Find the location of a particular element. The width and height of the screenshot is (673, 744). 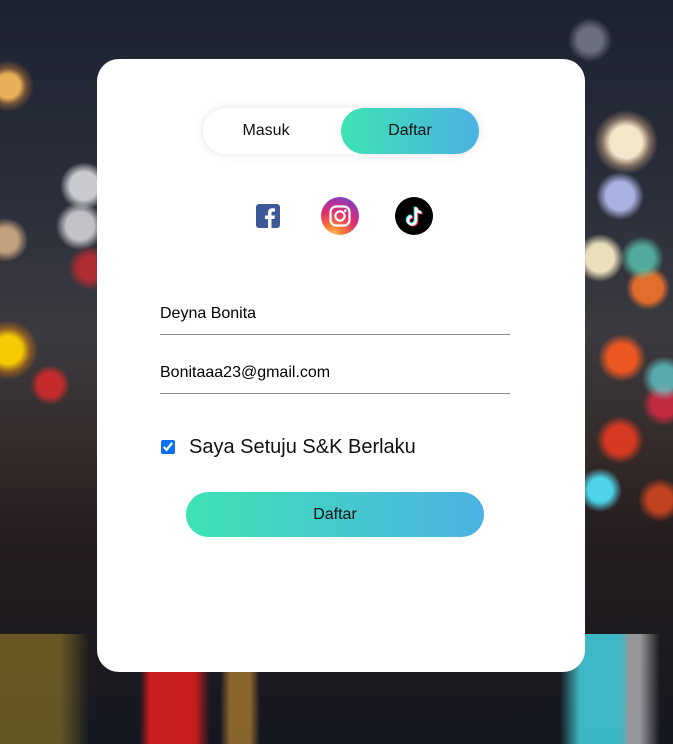

agree-checkbox is located at coordinates (168, 447).